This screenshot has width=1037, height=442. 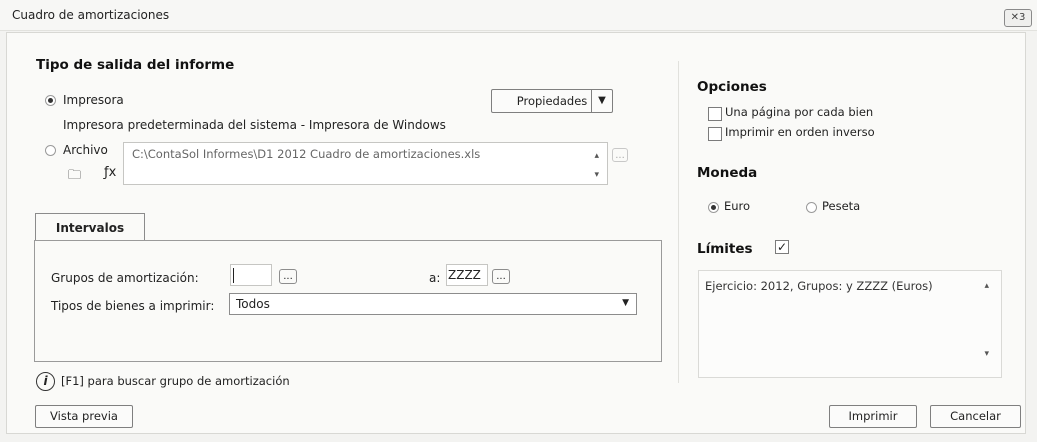 I want to click on tab-intervalos: Intervalos, so click(x=90, y=227).